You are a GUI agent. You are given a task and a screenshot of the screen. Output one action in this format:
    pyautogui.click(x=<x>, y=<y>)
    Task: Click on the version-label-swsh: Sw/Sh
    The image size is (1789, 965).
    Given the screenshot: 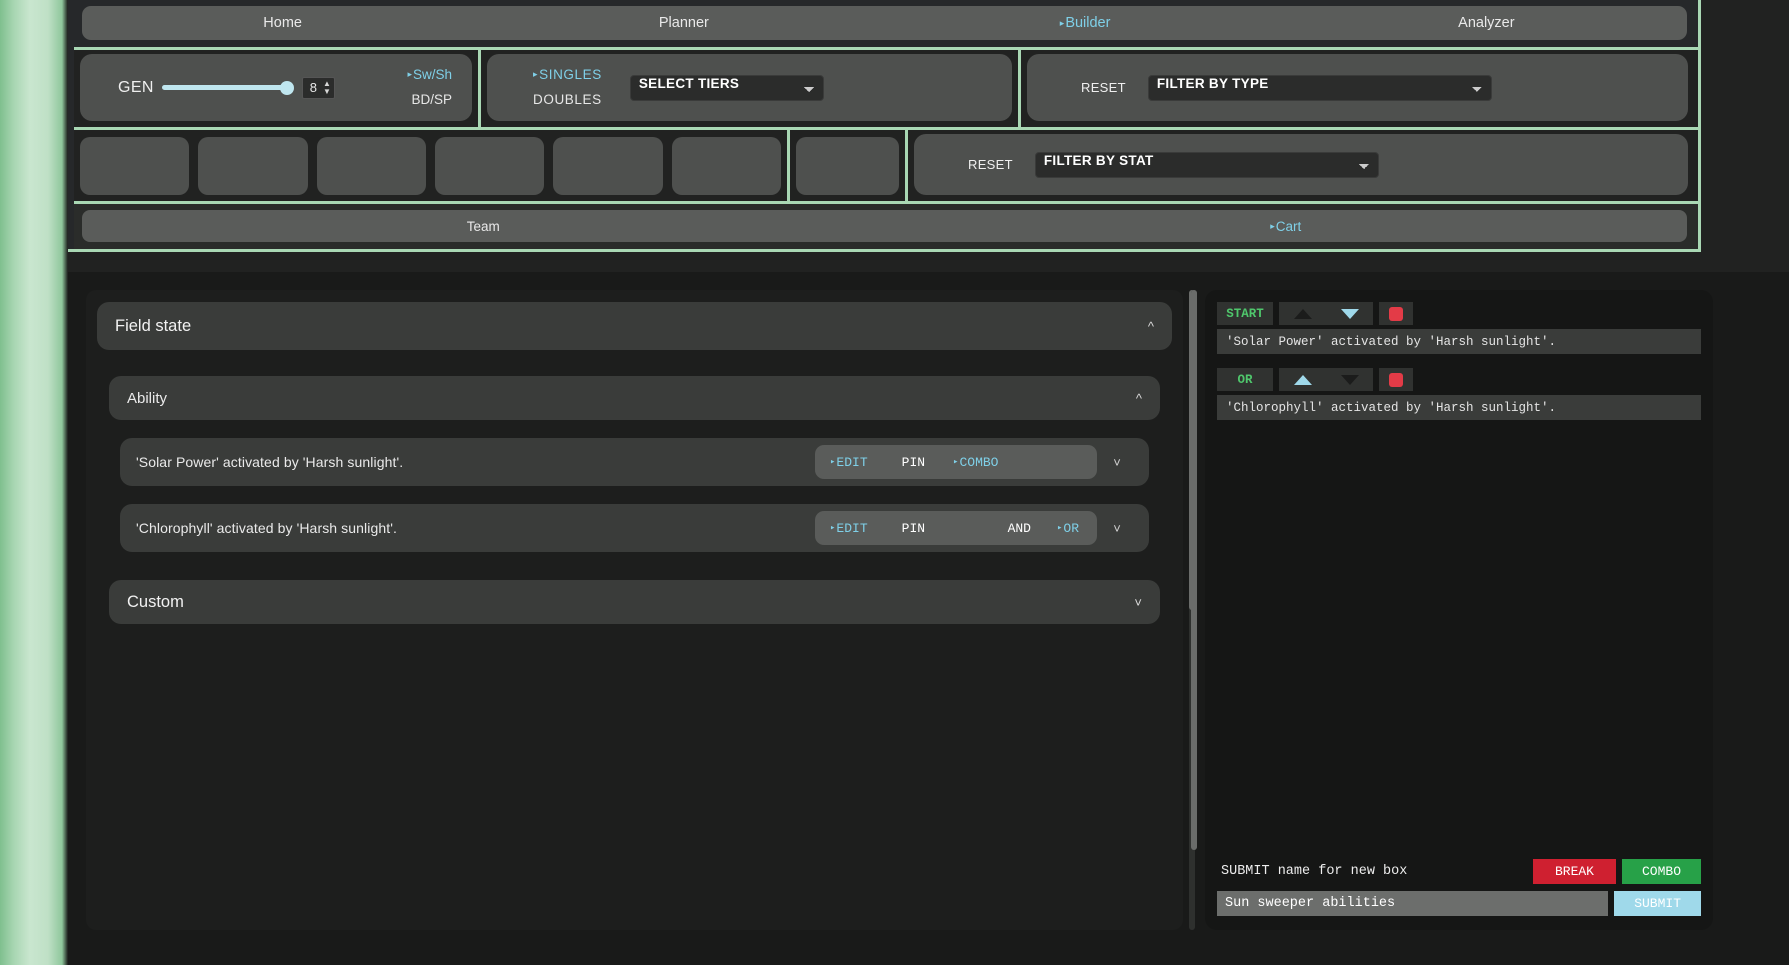 What is the action you would take?
    pyautogui.click(x=432, y=74)
    